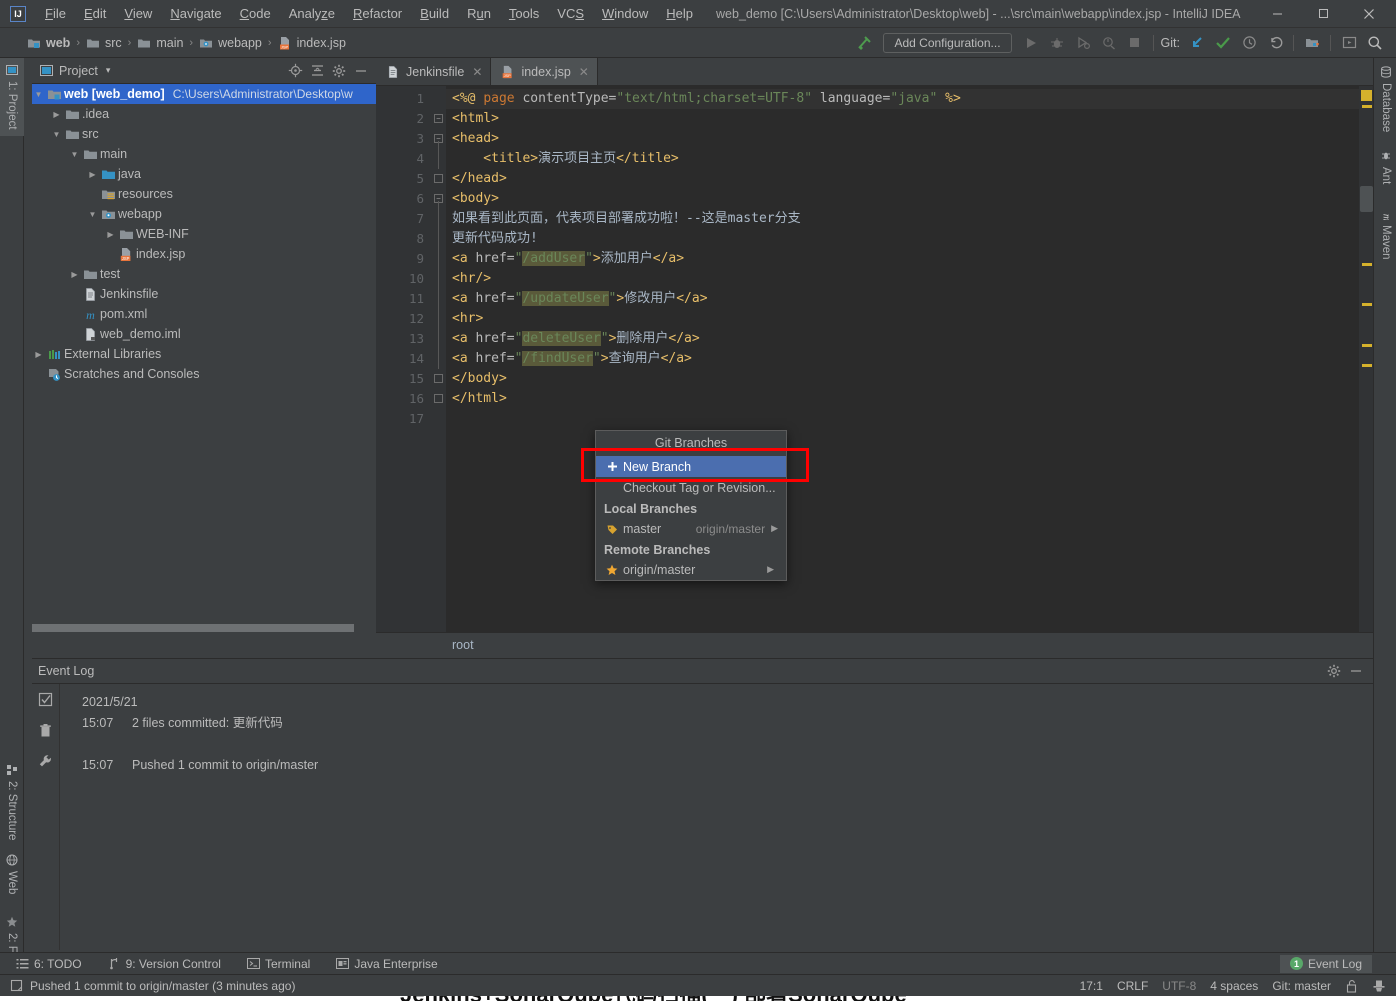 Image resolution: width=1396 pixels, height=1001 pixels. What do you see at coordinates (160, 43) in the screenshot?
I see `breadcrumb-item-main: main` at bounding box center [160, 43].